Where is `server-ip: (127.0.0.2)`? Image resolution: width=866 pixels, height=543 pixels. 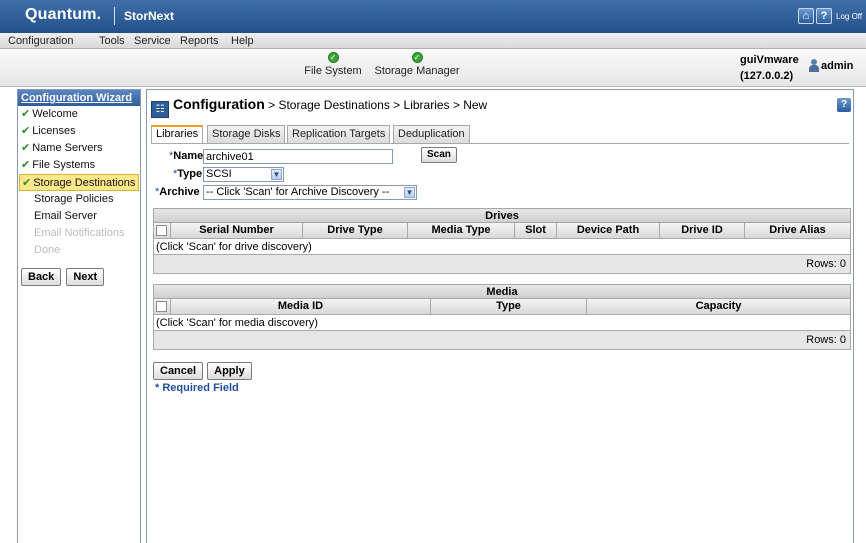 server-ip: (127.0.0.2) is located at coordinates (767, 76).